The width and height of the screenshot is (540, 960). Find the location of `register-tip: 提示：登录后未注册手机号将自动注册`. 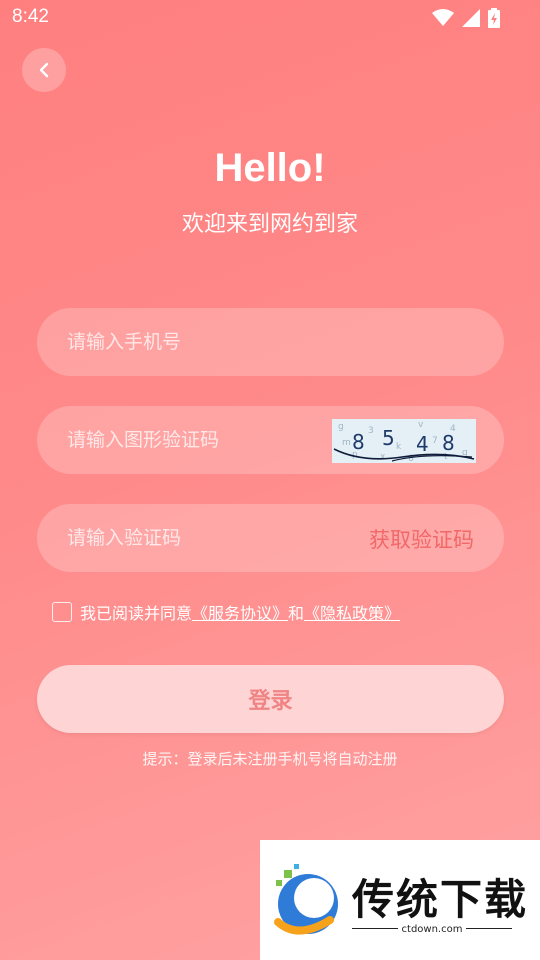

register-tip: 提示：登录后未注册手机号将自动注册 is located at coordinates (270, 759).